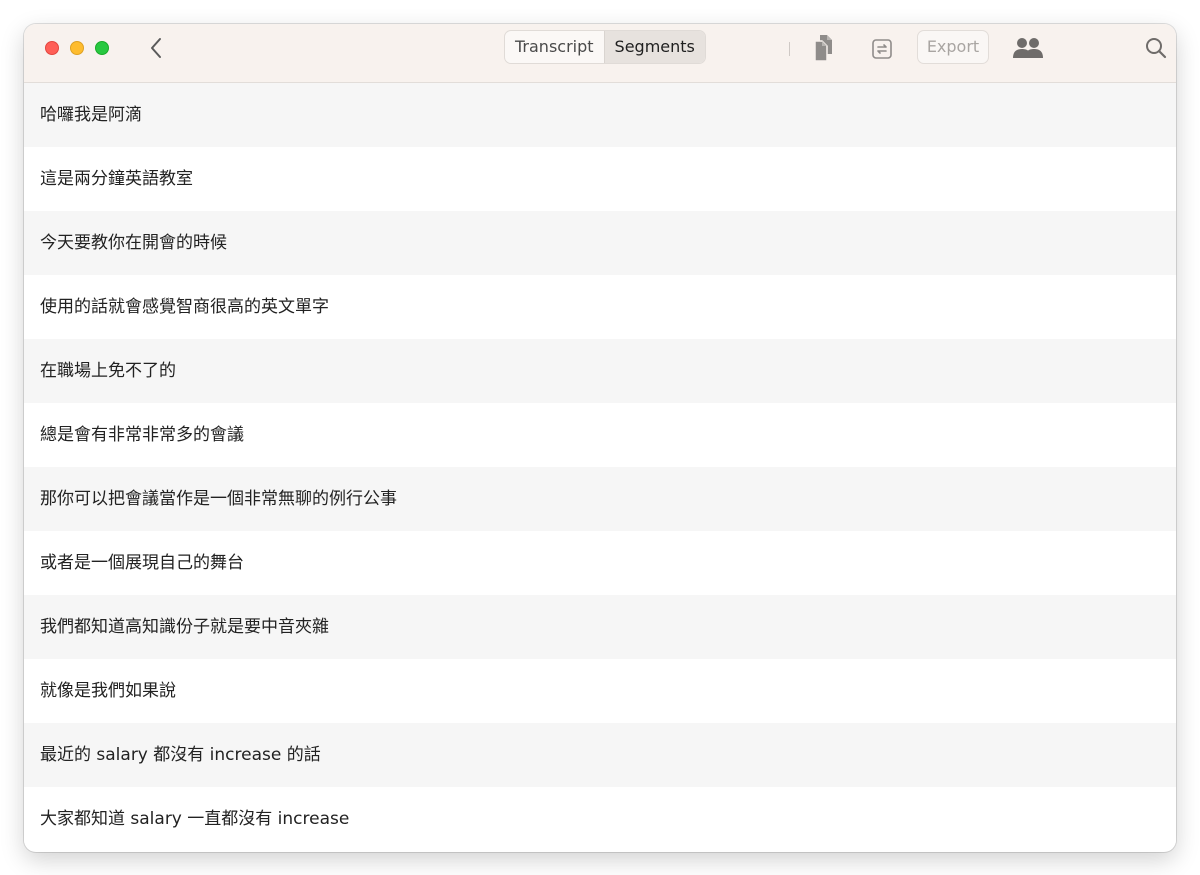 The height and width of the screenshot is (875, 1200). I want to click on segment-row: 大家都知道 salary 一直都沒有 increase, so click(600, 819).